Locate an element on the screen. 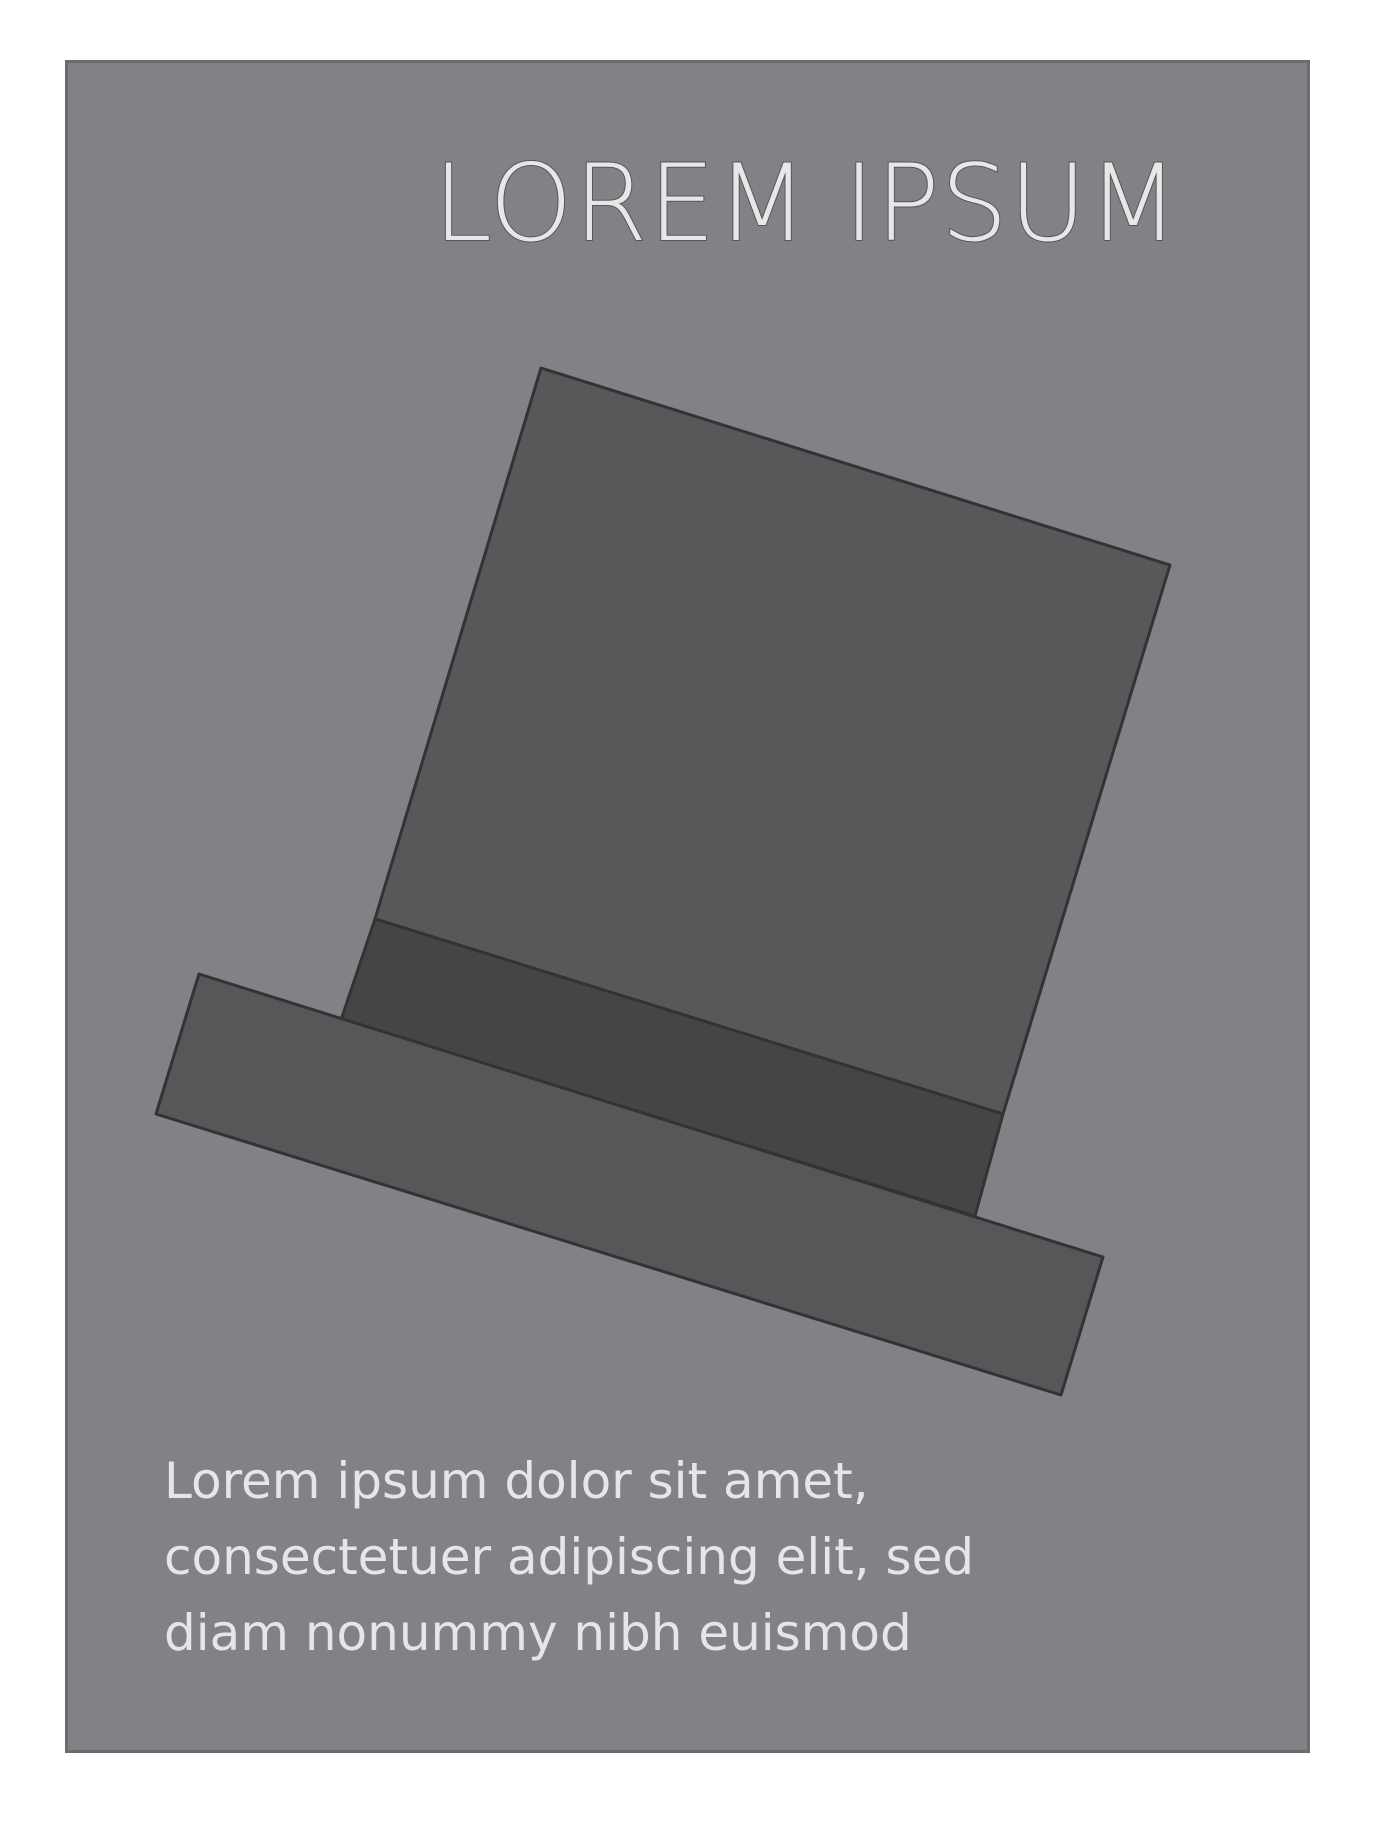  body-text-line: Lorem ipsum dolor sit amet, is located at coordinates (516, 1481).